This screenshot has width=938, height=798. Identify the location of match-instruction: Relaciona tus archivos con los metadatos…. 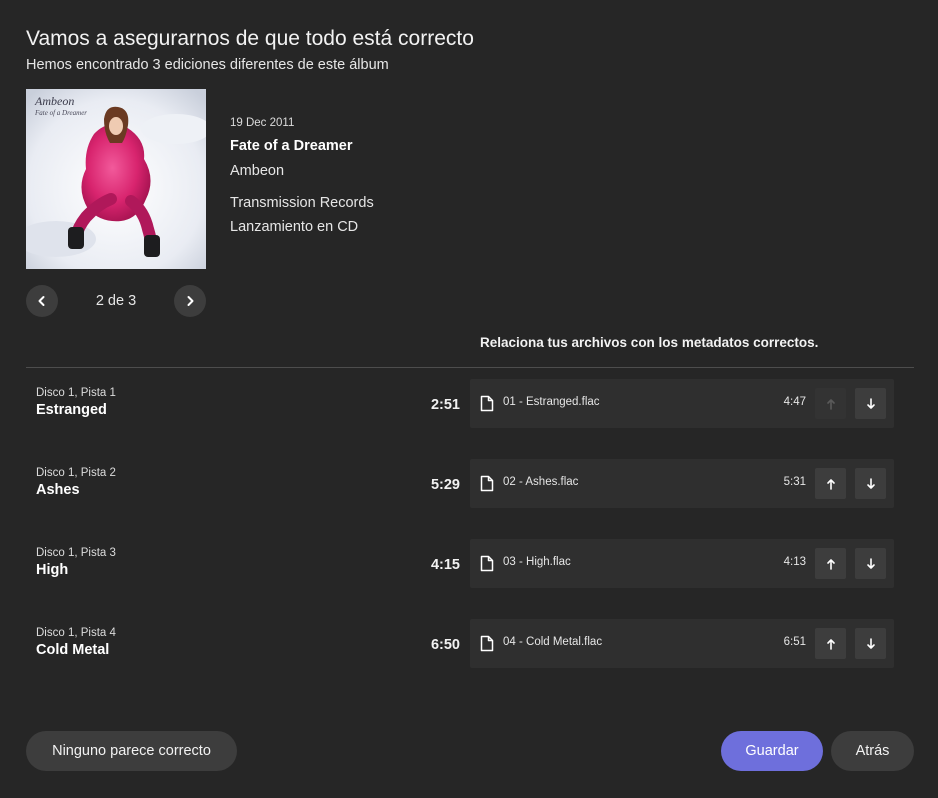
(649, 342).